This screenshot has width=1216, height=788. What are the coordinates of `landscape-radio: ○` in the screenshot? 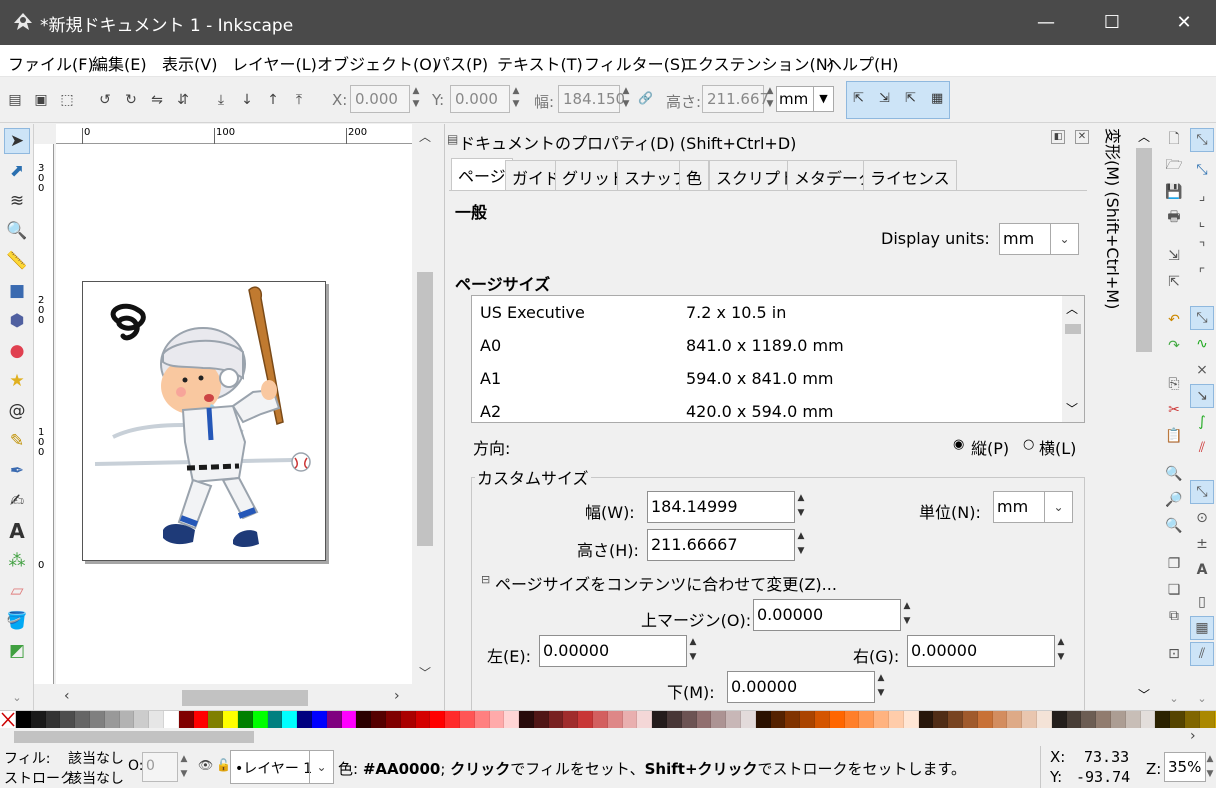 It's located at (1028, 444).